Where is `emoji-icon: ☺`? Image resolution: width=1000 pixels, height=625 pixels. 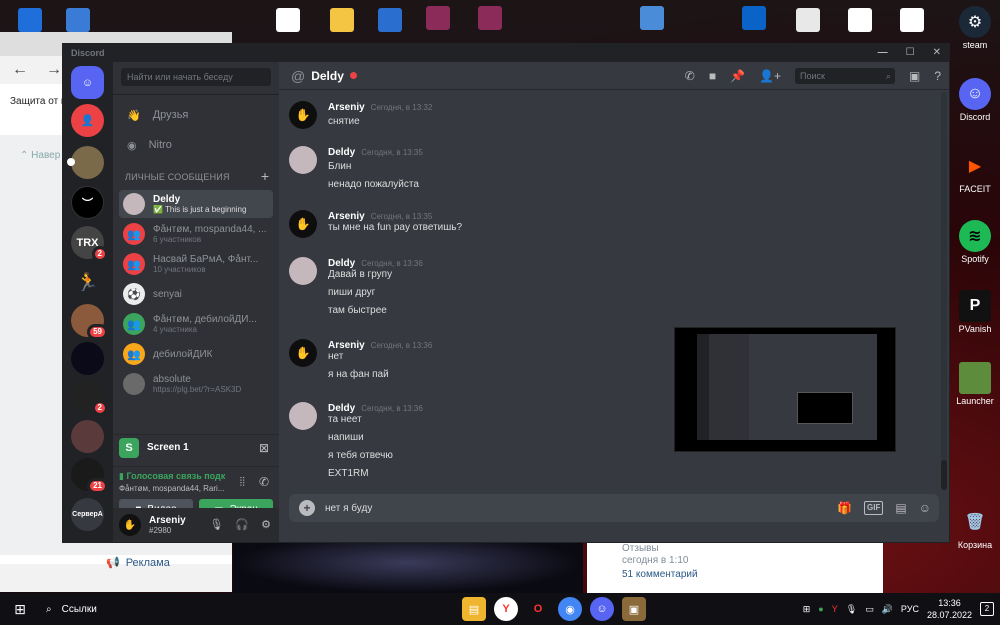
emoji-icon: ☺ is located at coordinates (925, 508).